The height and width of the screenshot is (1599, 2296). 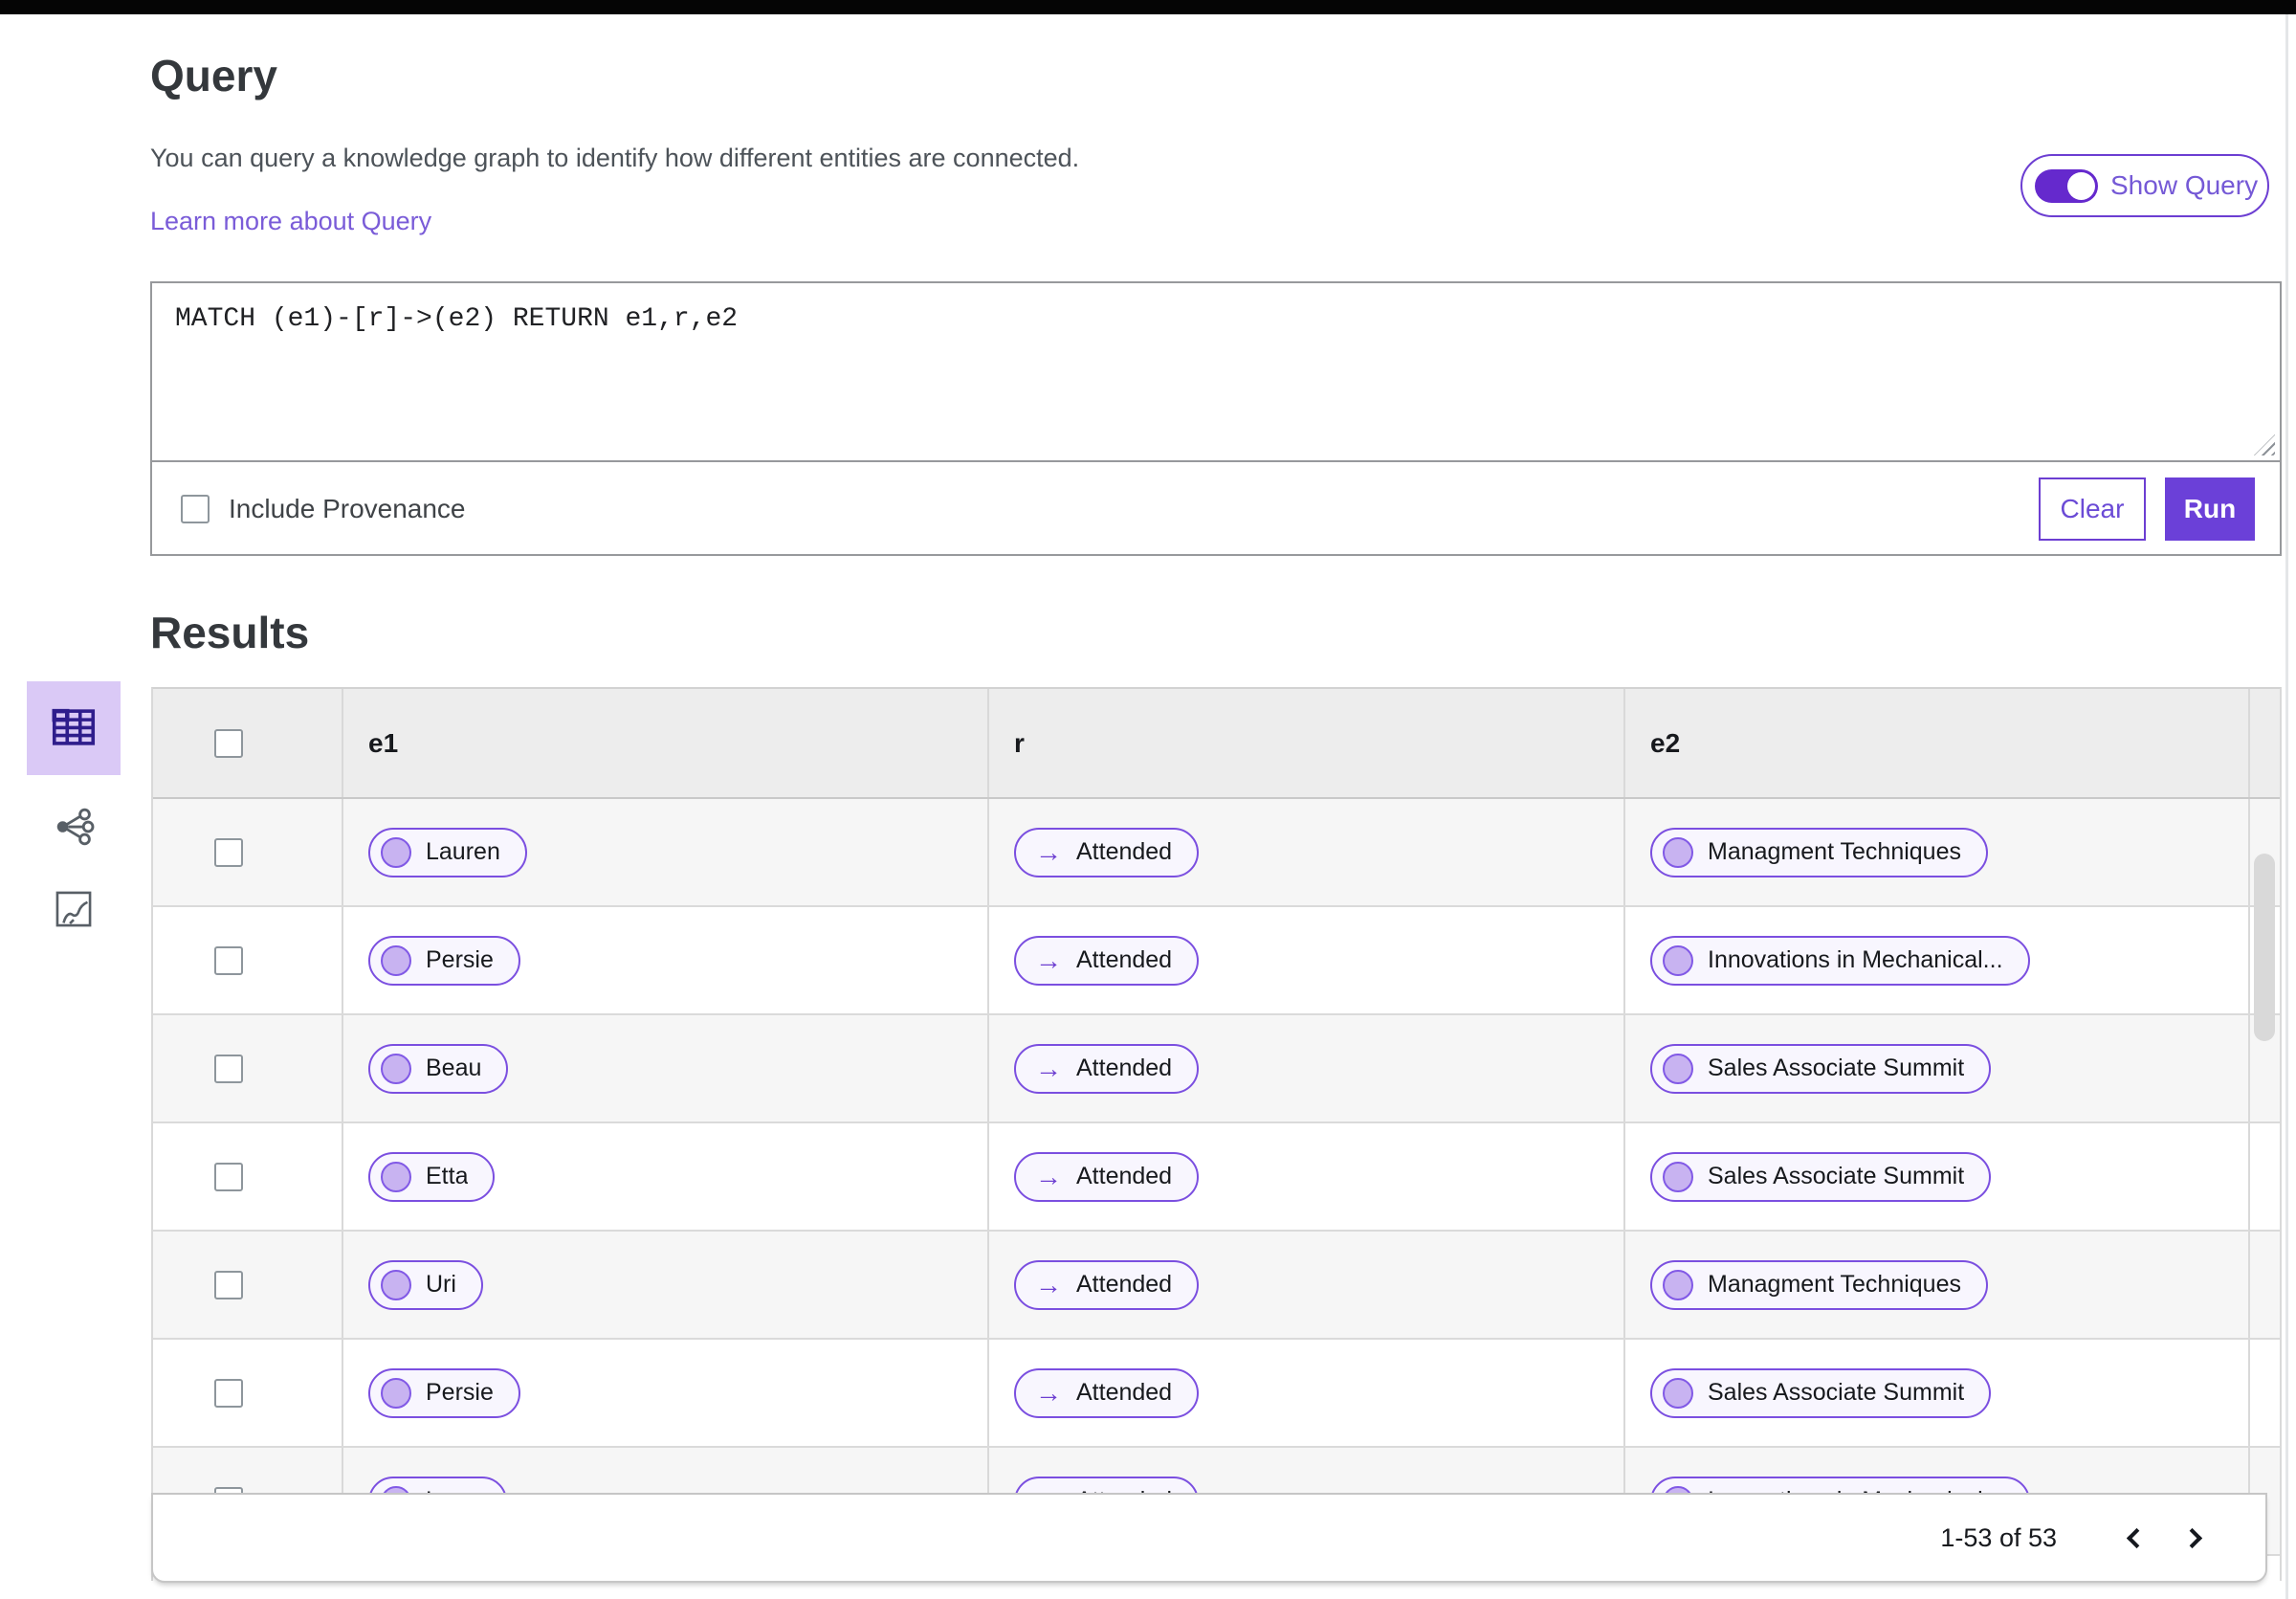 I want to click on select-all-checkbox, so click(x=228, y=743).